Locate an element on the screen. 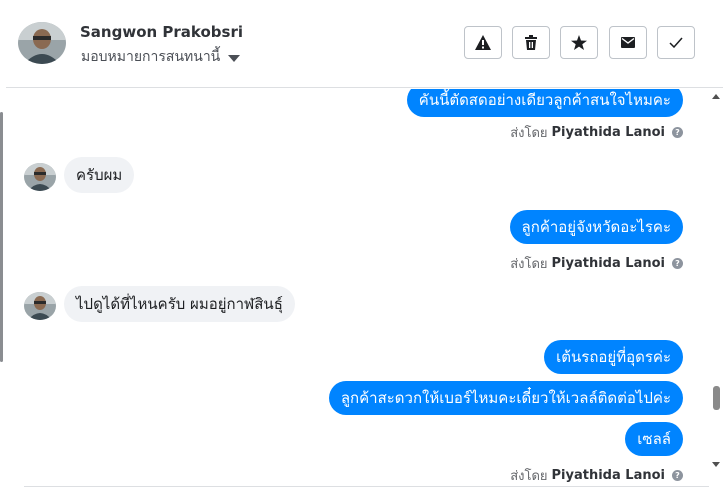 This screenshot has width=723, height=489. star-button is located at coordinates (579, 42).